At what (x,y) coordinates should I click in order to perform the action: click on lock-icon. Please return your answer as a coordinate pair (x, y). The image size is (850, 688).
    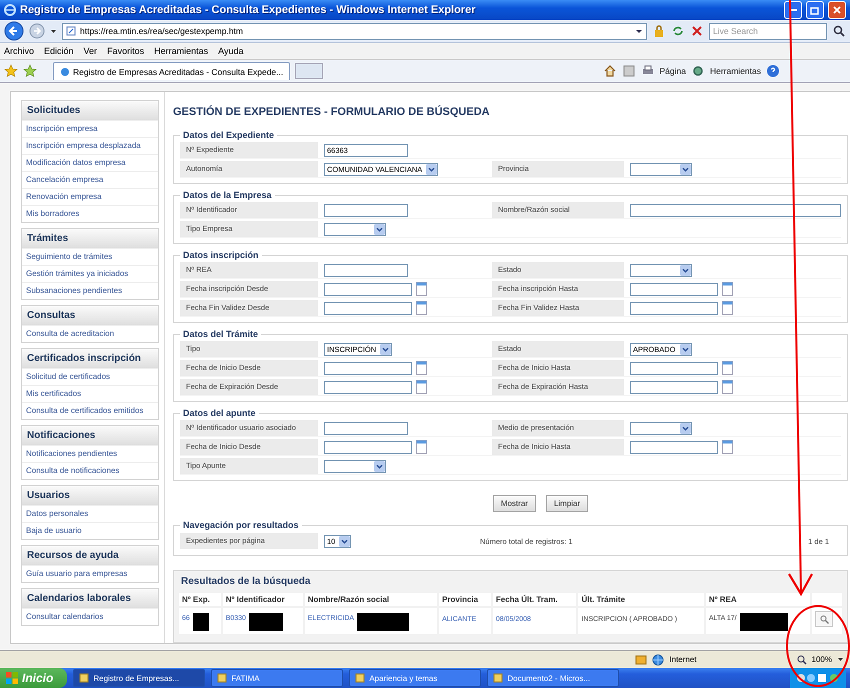
    Looking at the image, I should click on (659, 31).